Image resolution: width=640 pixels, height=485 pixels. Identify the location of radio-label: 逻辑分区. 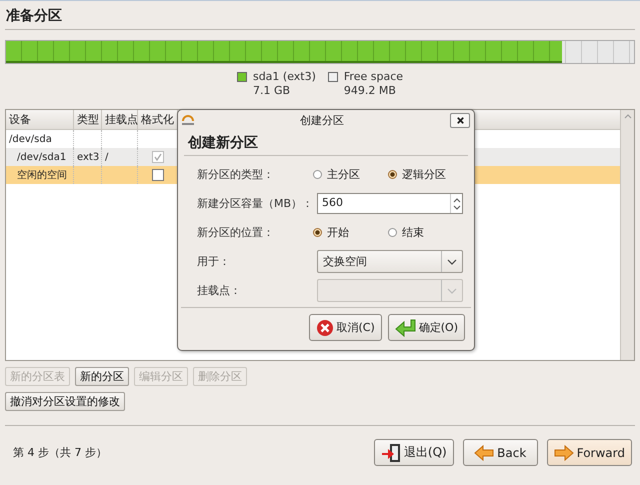
(424, 174).